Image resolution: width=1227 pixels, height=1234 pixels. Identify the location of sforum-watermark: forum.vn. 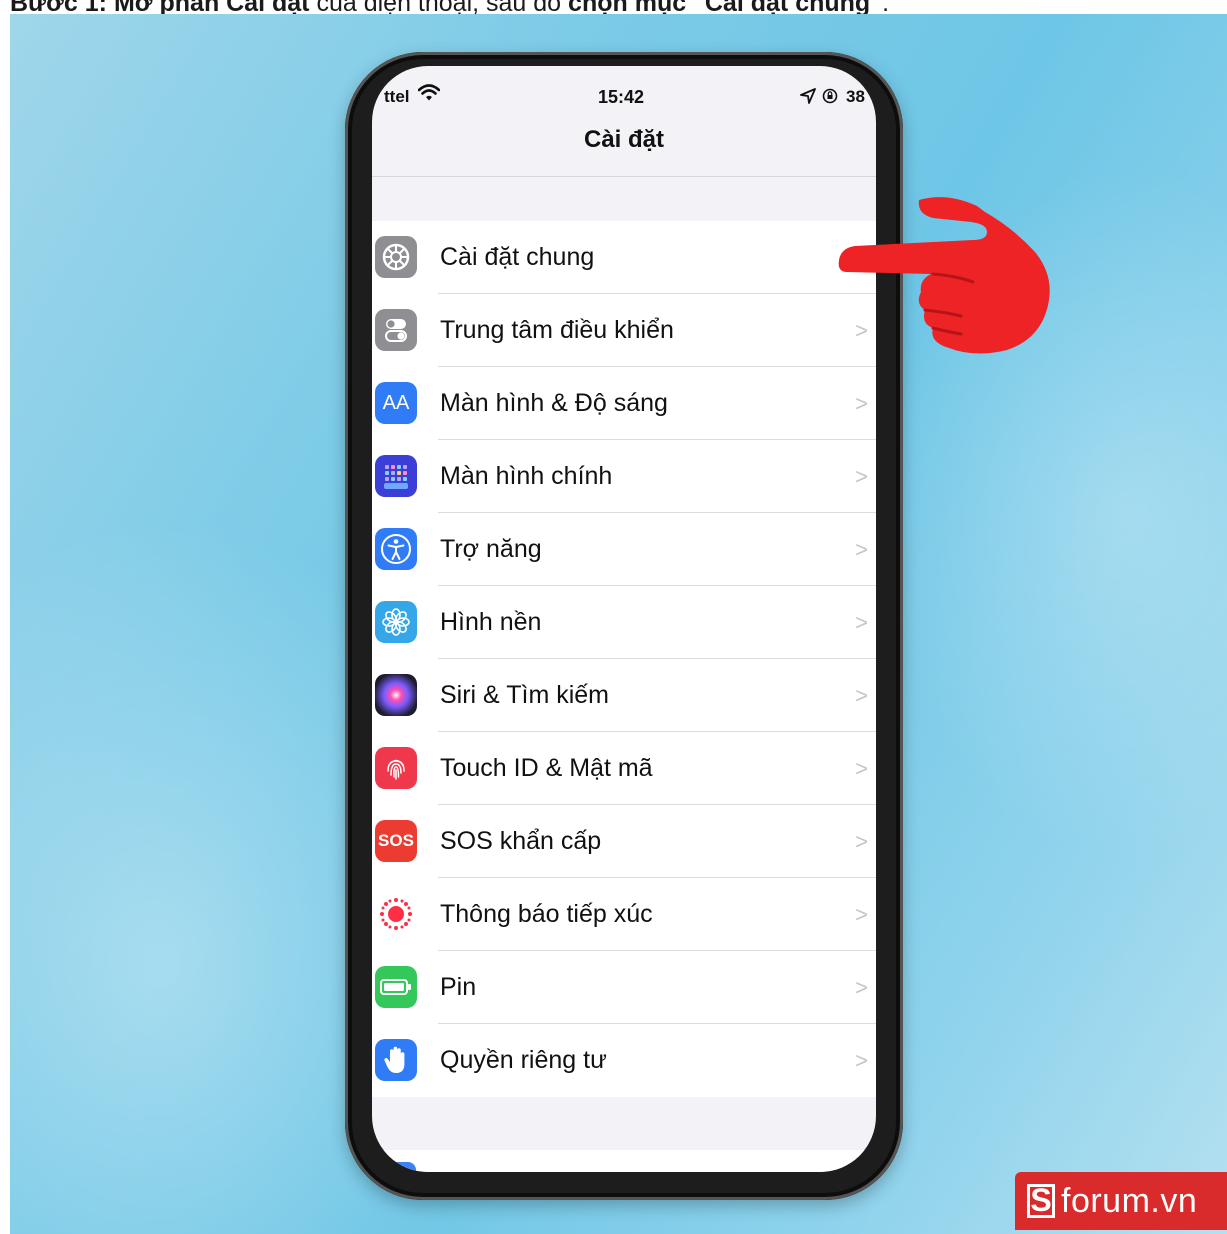
(1121, 1201).